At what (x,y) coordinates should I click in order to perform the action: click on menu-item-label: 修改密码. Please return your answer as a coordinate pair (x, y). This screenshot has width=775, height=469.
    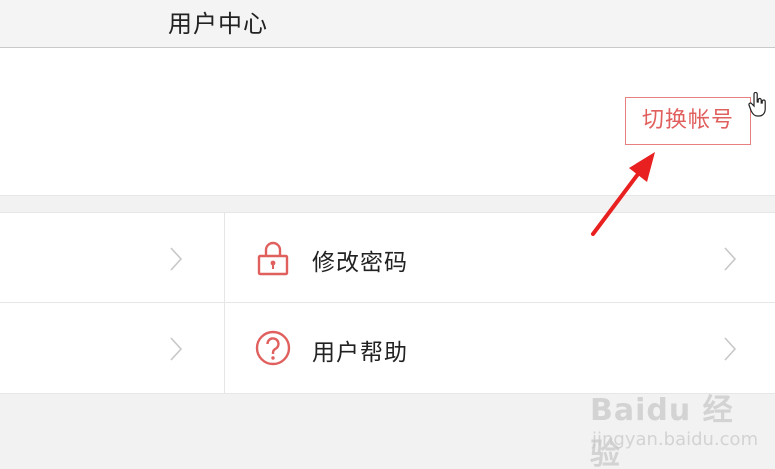
    Looking at the image, I should click on (360, 263).